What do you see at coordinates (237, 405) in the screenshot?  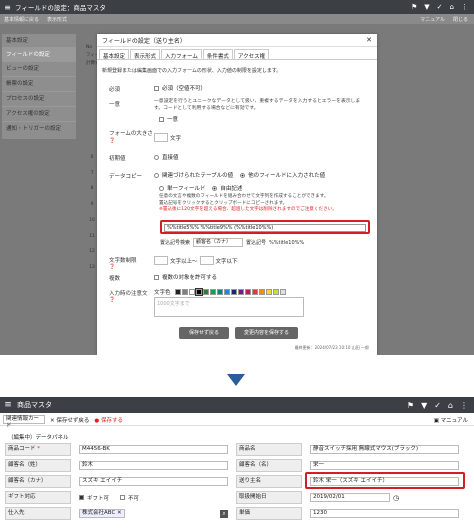 I see `record-app-bar: ≡ 商品マスタ ⚑ ▼ ✓ ⌂ ⋮` at bounding box center [237, 405].